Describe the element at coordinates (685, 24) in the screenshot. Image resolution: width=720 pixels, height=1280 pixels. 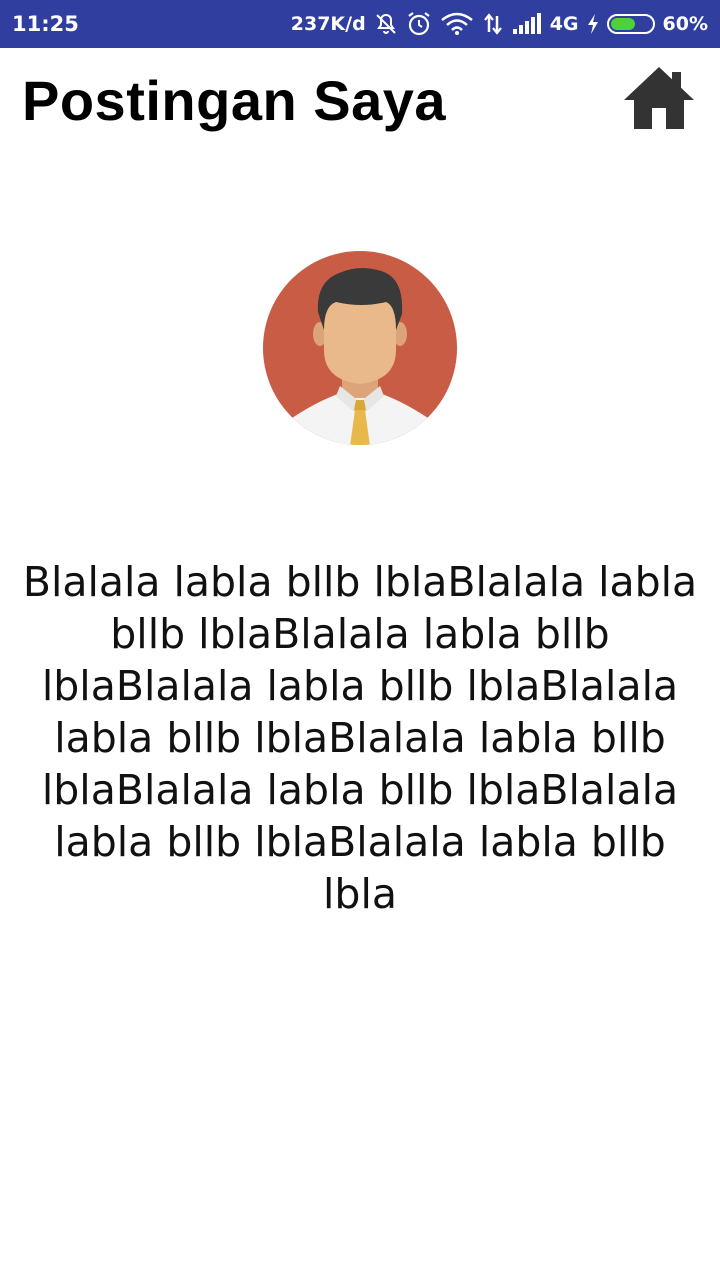
I see `battery-percent: 60%` at that location.